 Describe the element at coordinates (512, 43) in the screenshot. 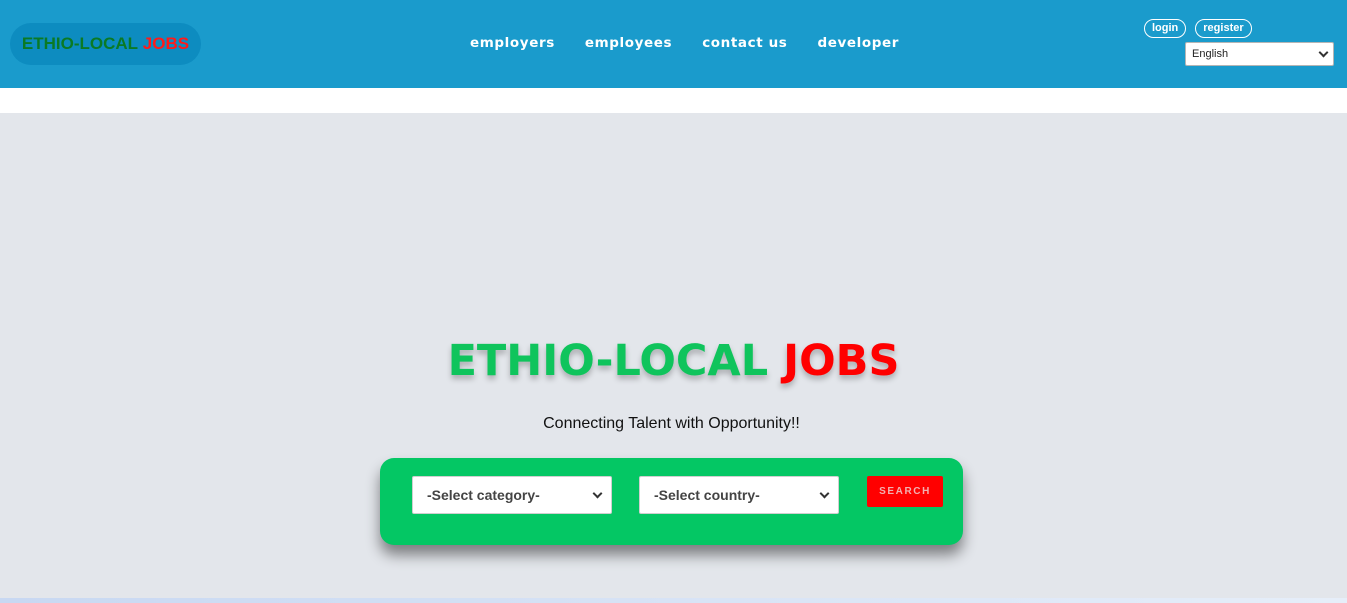

I see `nav-link-employers: employers` at that location.